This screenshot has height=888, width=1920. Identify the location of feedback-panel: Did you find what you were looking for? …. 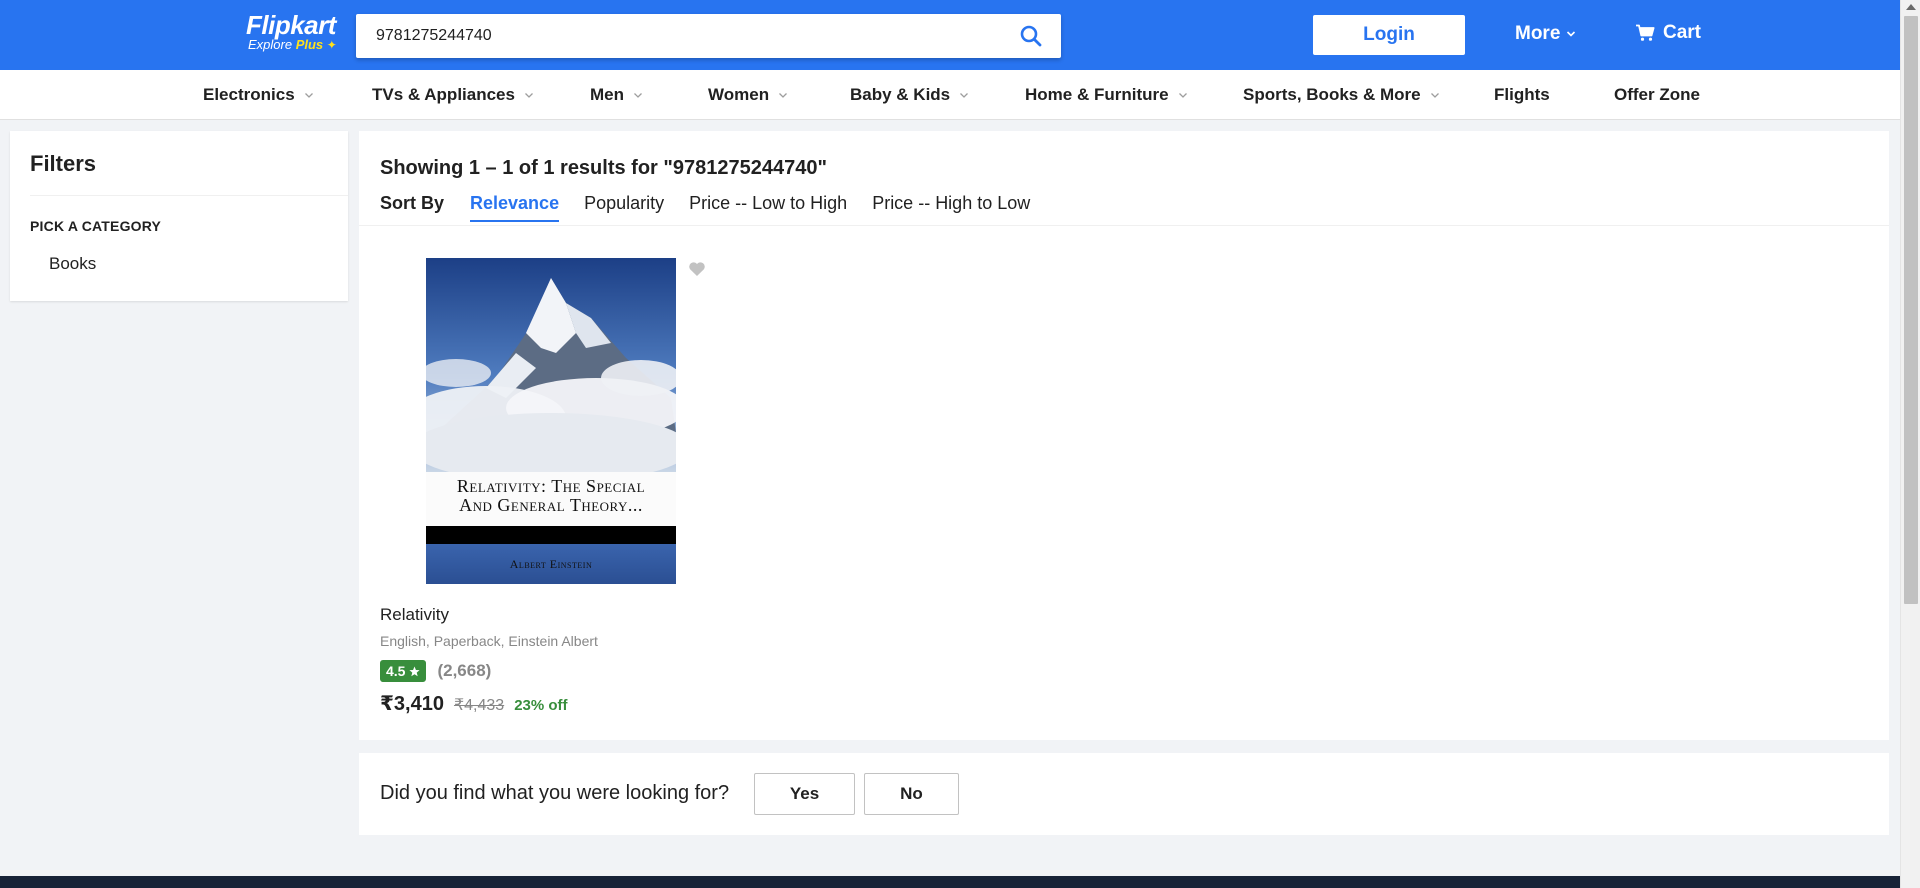
(1124, 794).